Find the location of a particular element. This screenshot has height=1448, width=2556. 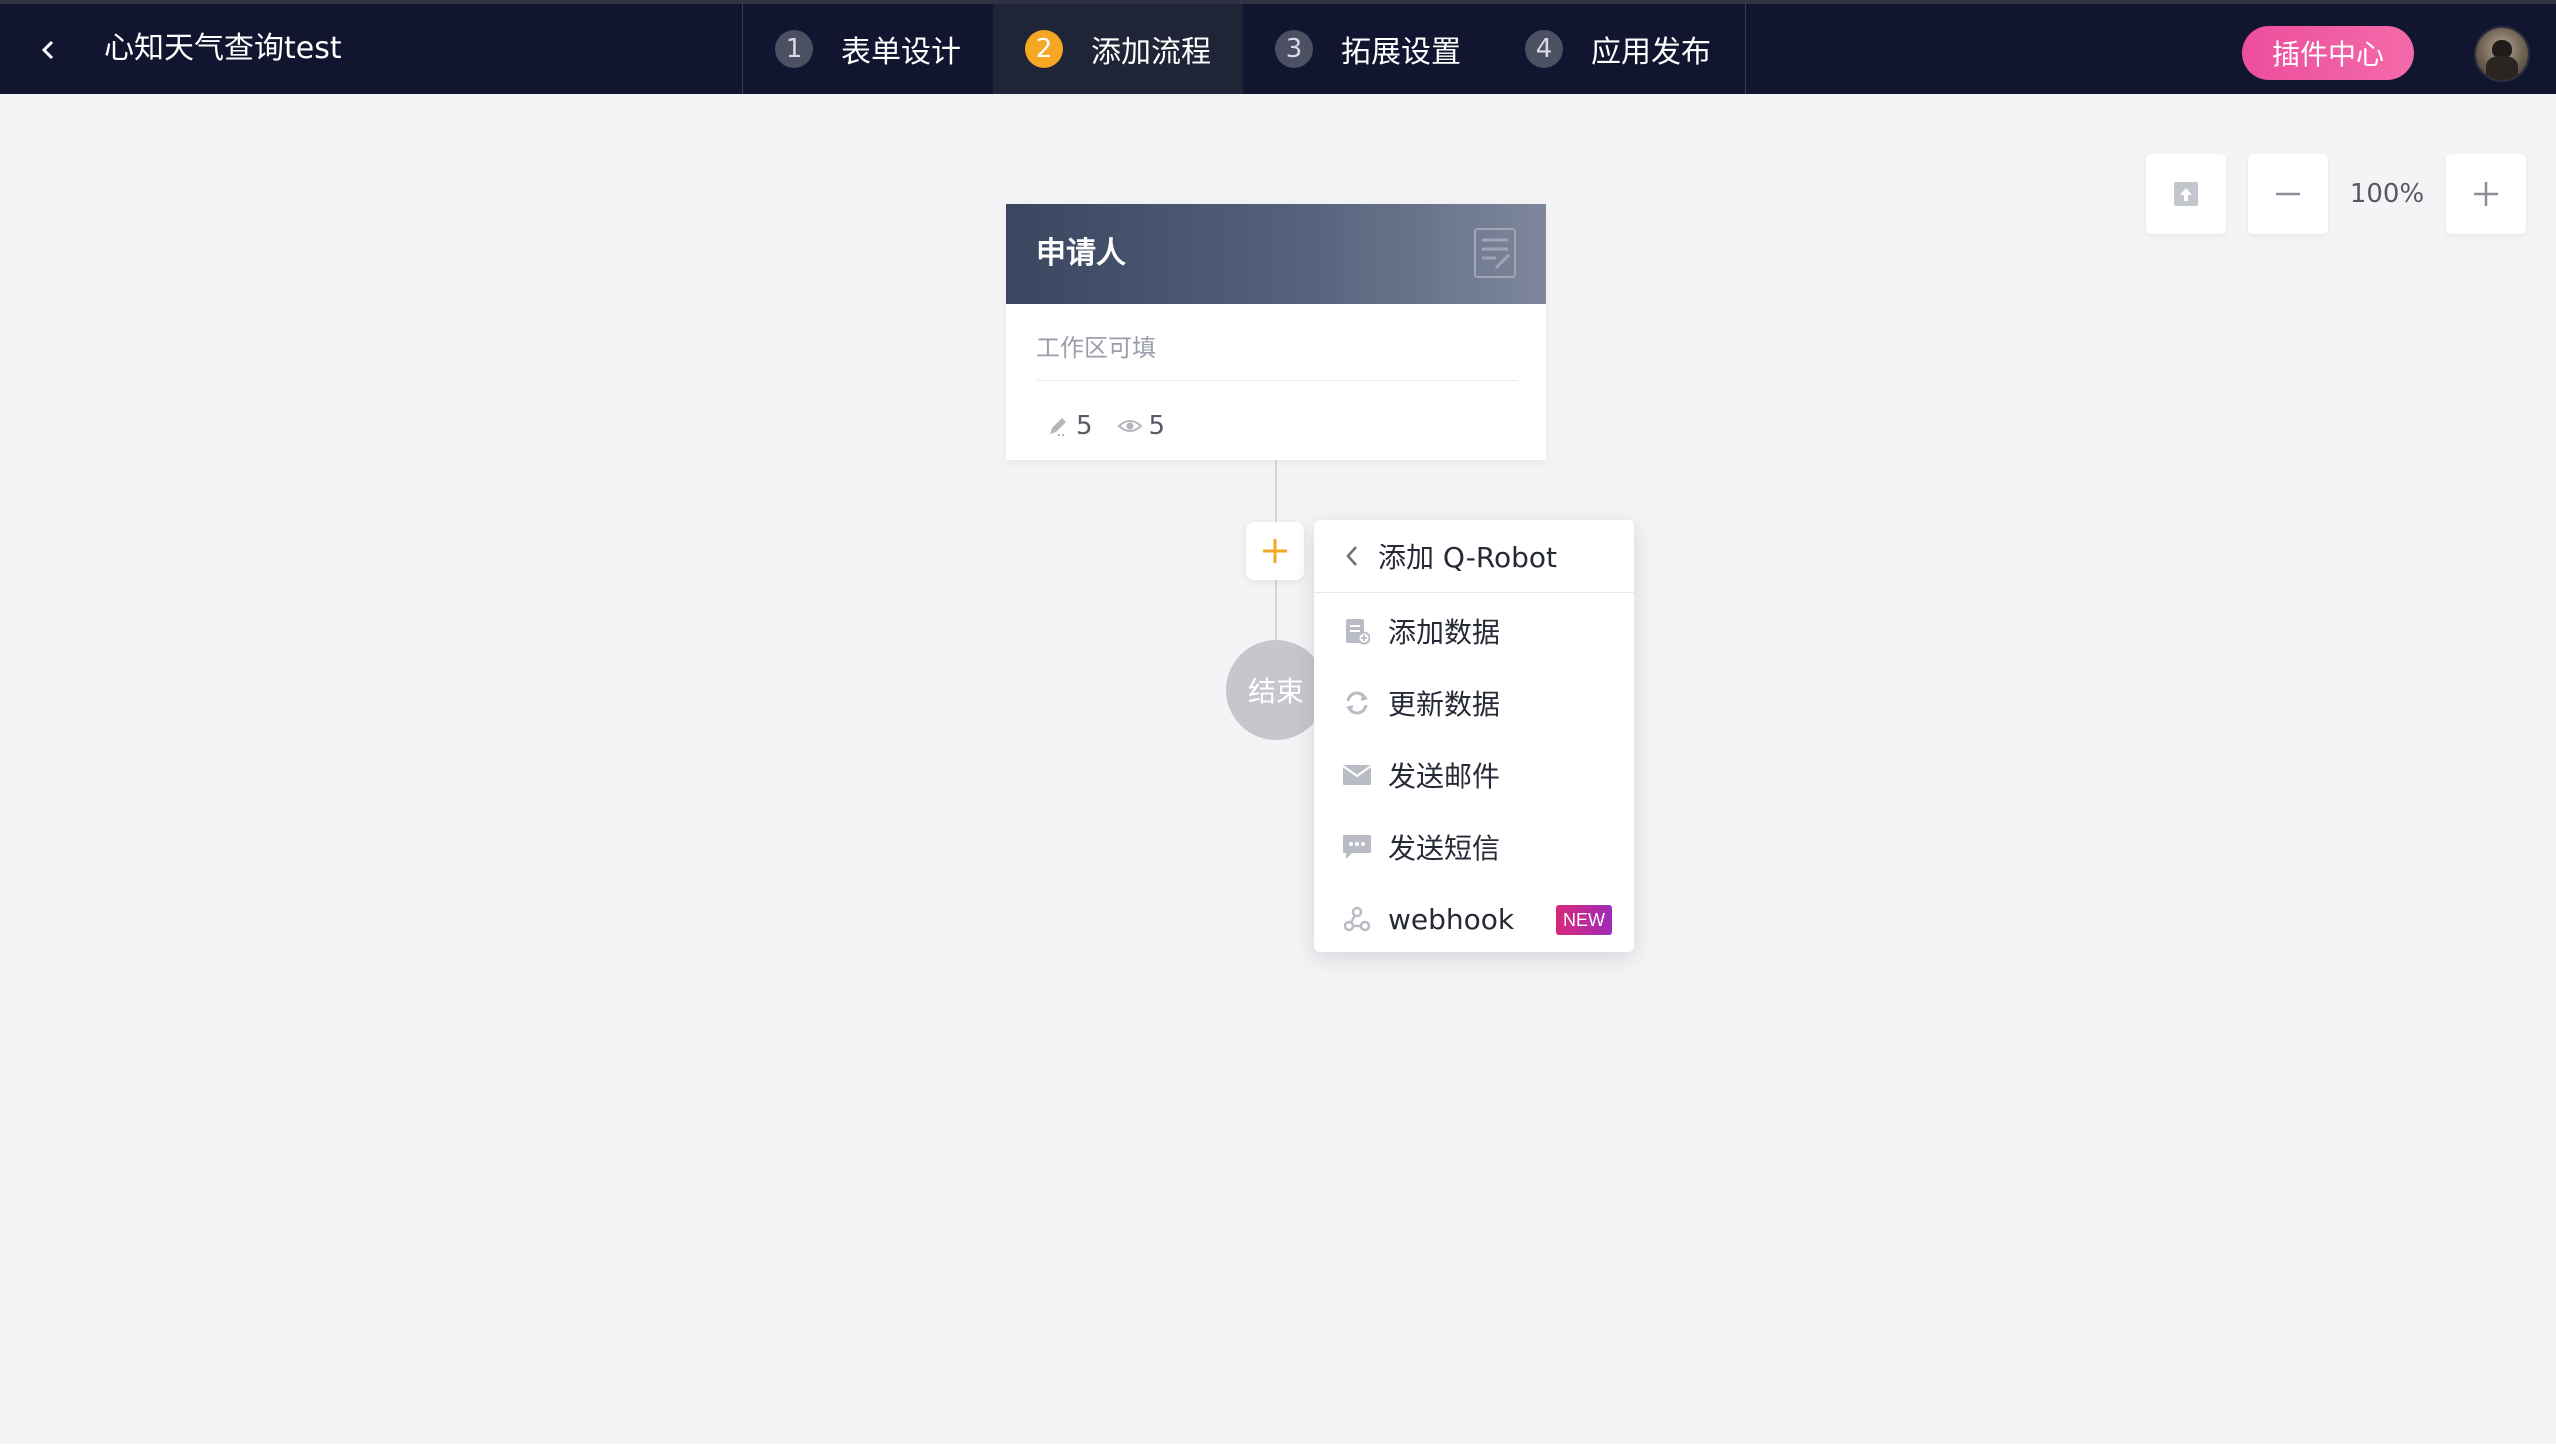

menu-item-label: 发送短信 is located at coordinates (1444, 848).